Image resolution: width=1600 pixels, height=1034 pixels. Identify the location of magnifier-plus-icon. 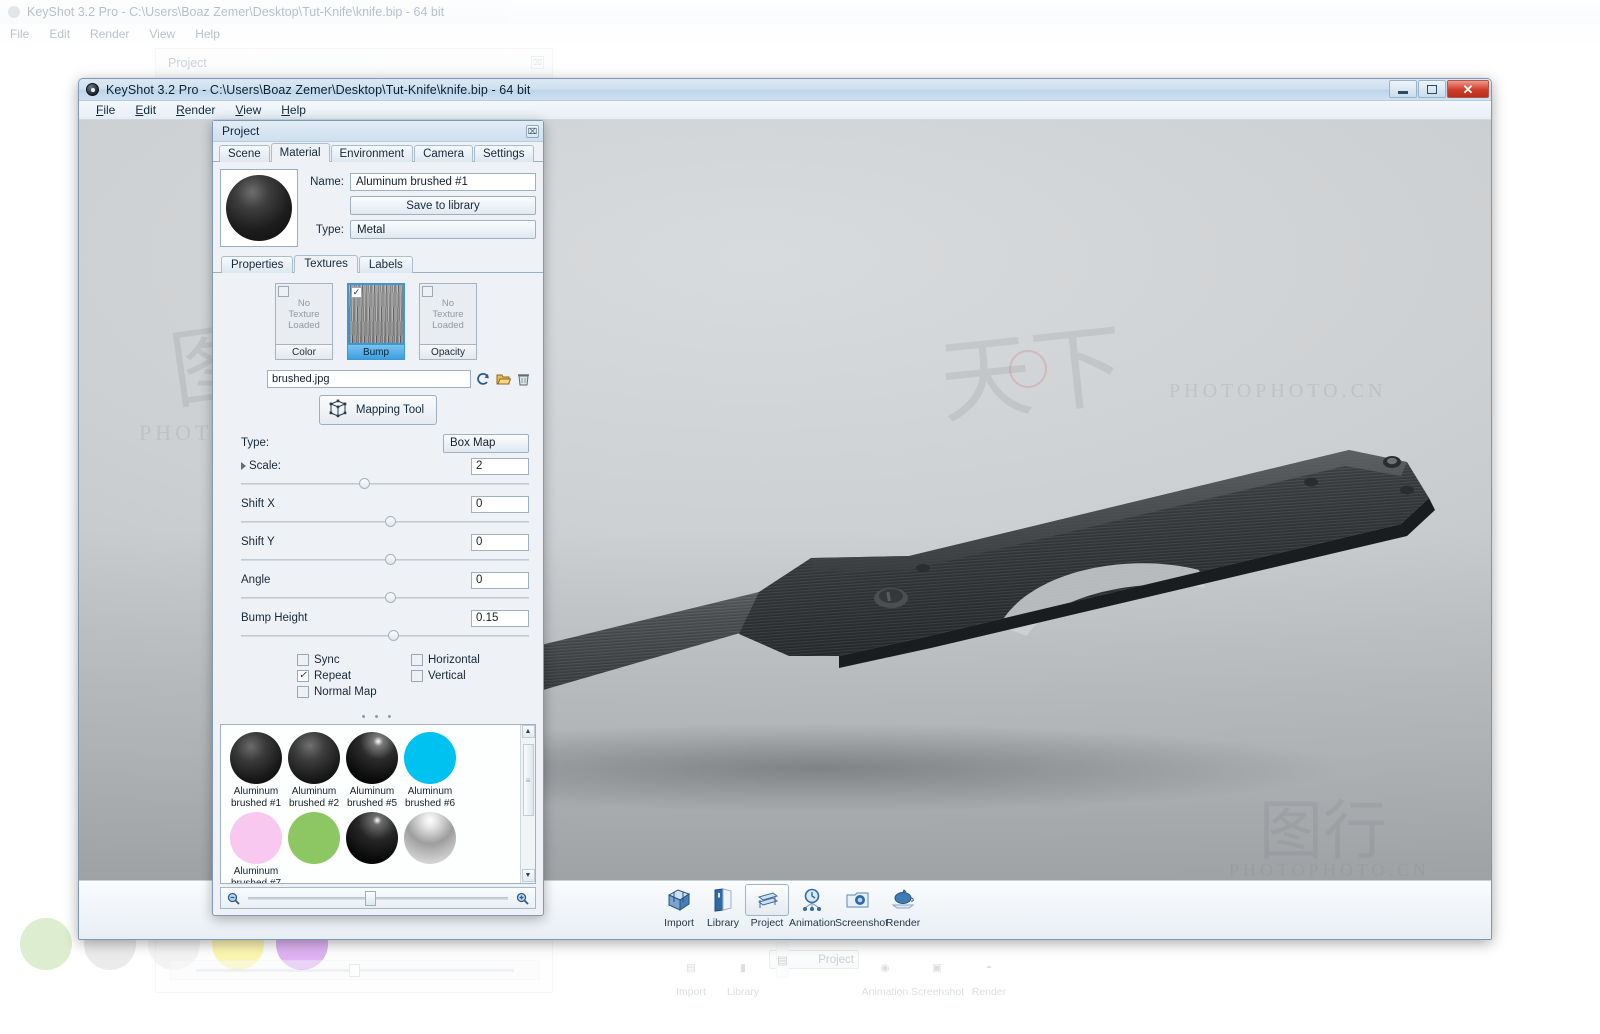
(522, 898).